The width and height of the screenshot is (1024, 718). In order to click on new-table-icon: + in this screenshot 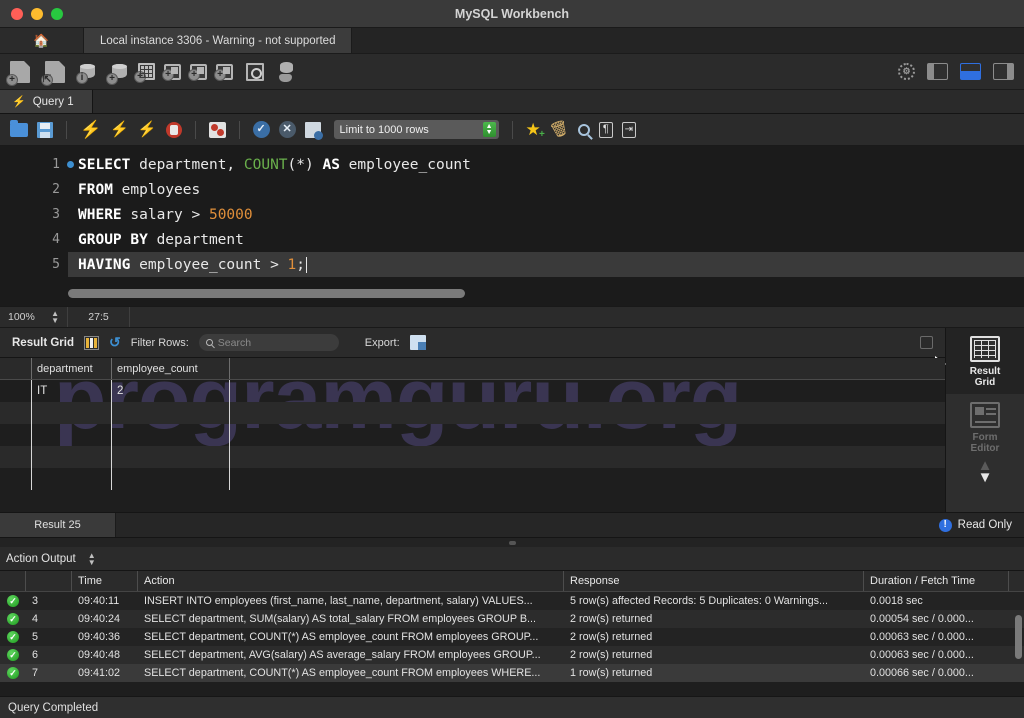, I will do `click(144, 73)`.